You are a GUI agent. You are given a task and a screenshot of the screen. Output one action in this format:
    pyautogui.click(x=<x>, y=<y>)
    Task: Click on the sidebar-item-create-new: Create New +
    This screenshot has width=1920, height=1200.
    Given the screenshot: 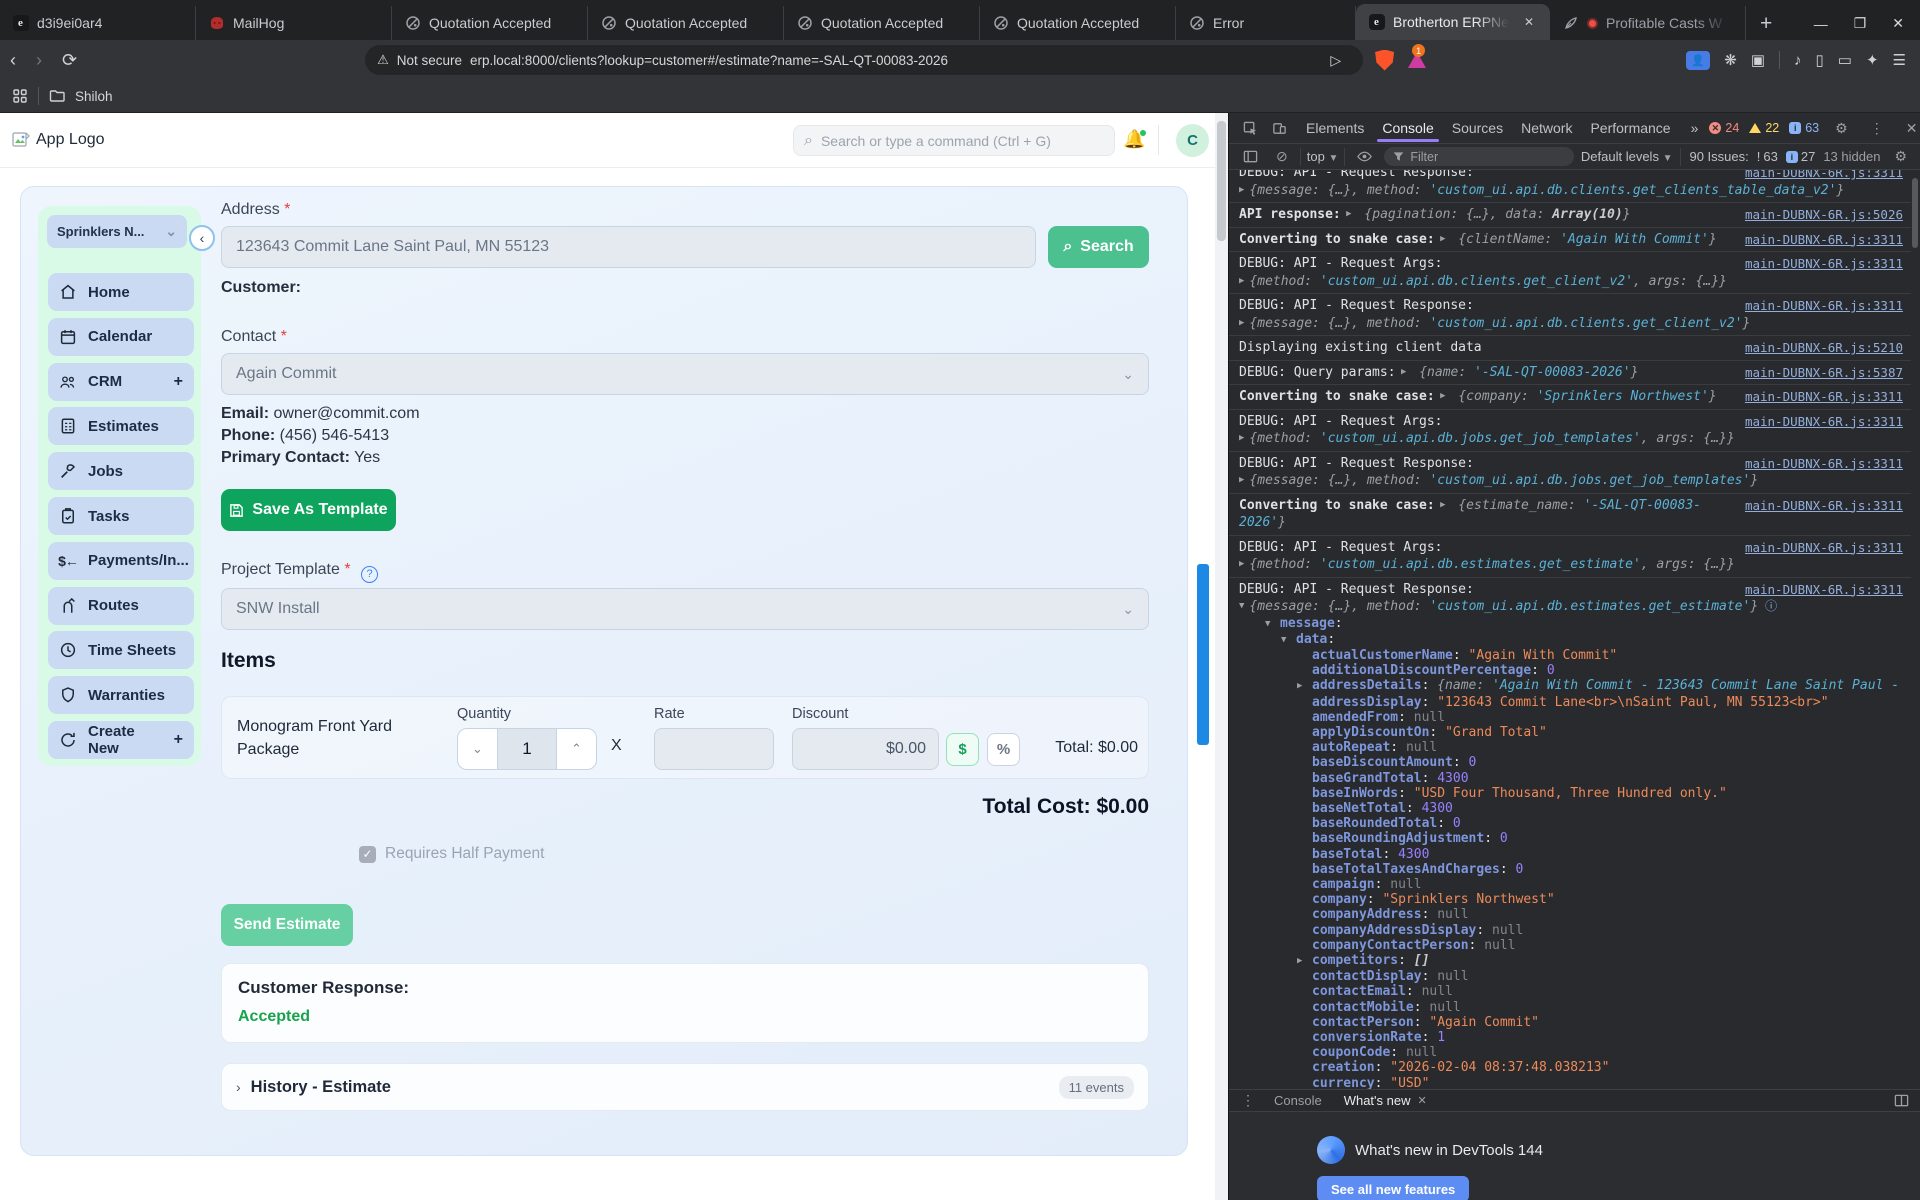 What is the action you would take?
    pyautogui.click(x=121, y=740)
    